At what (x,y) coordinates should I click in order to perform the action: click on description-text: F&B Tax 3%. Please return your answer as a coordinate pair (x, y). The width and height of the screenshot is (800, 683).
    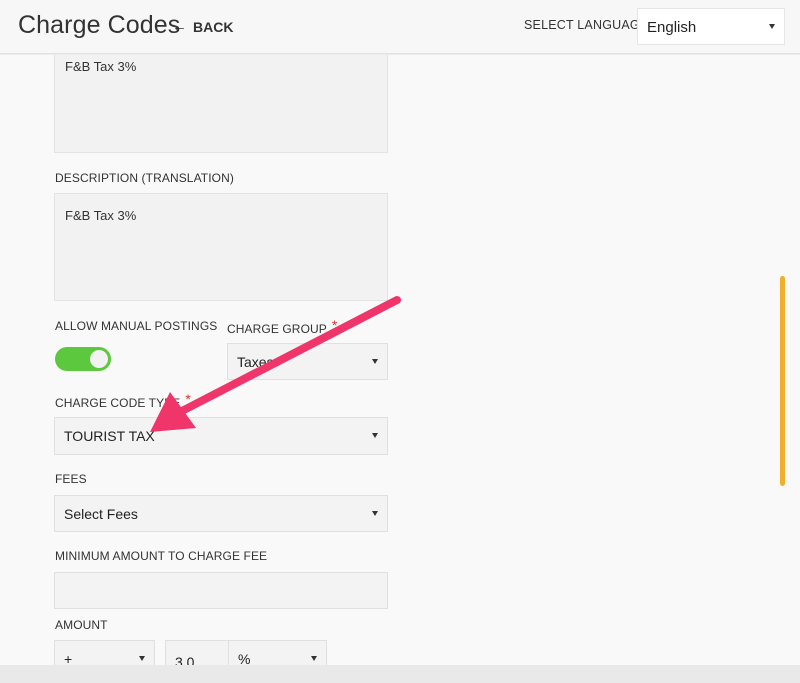
    Looking at the image, I should click on (101, 66).